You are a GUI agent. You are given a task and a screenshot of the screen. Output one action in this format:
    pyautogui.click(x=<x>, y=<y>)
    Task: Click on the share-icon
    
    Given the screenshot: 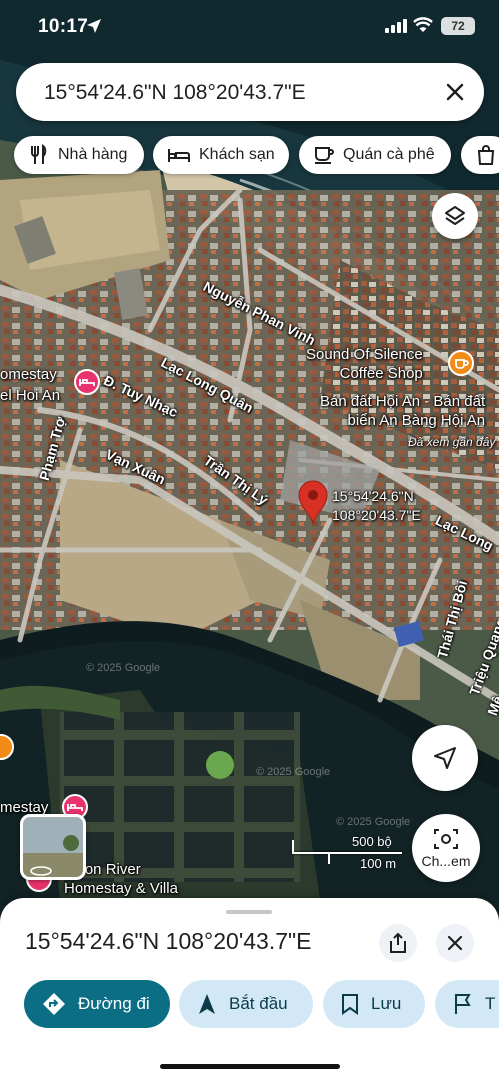 What is the action you would take?
    pyautogui.click(x=398, y=942)
    